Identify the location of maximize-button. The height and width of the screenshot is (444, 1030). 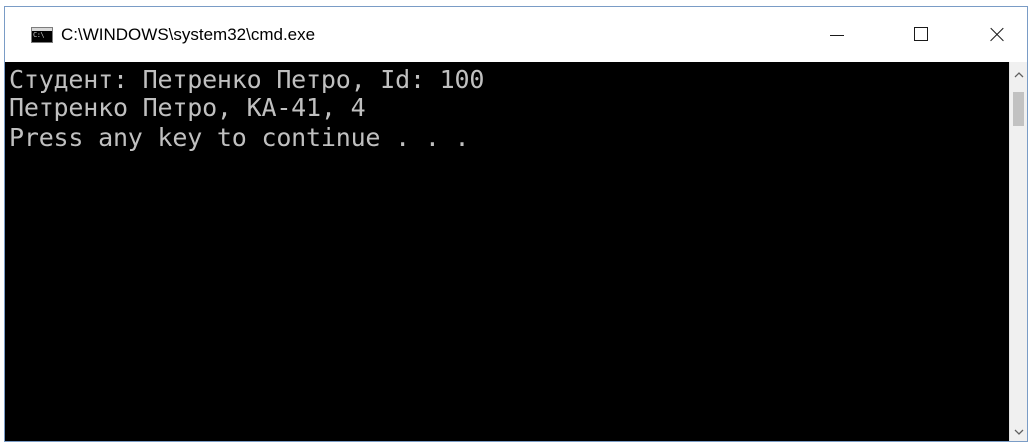
(921, 34).